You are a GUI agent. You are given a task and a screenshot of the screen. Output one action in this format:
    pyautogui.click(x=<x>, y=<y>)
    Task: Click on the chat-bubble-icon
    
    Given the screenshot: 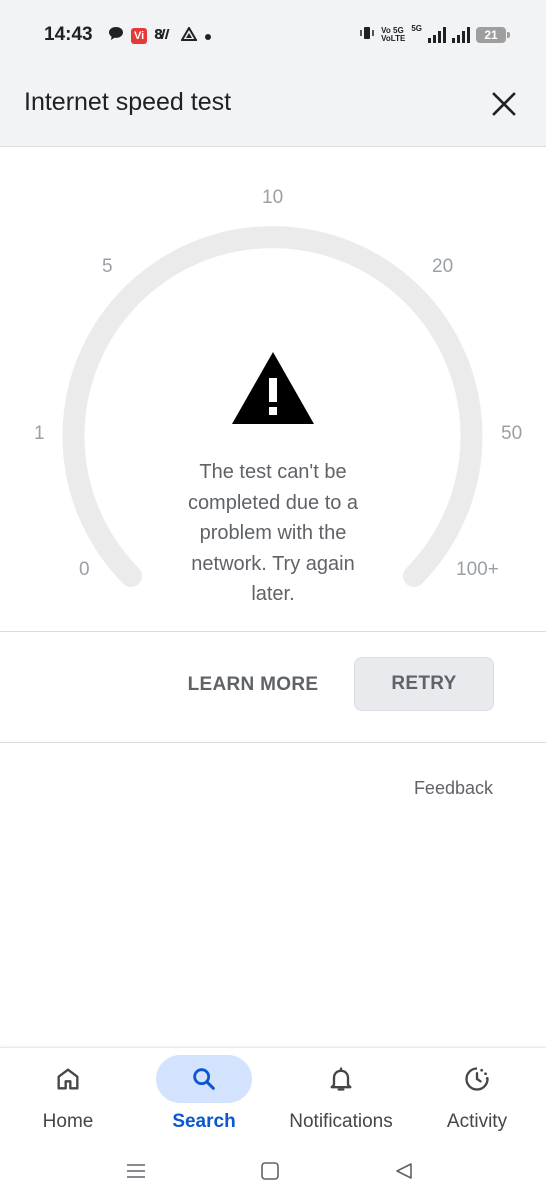 What is the action you would take?
    pyautogui.click(x=116, y=35)
    